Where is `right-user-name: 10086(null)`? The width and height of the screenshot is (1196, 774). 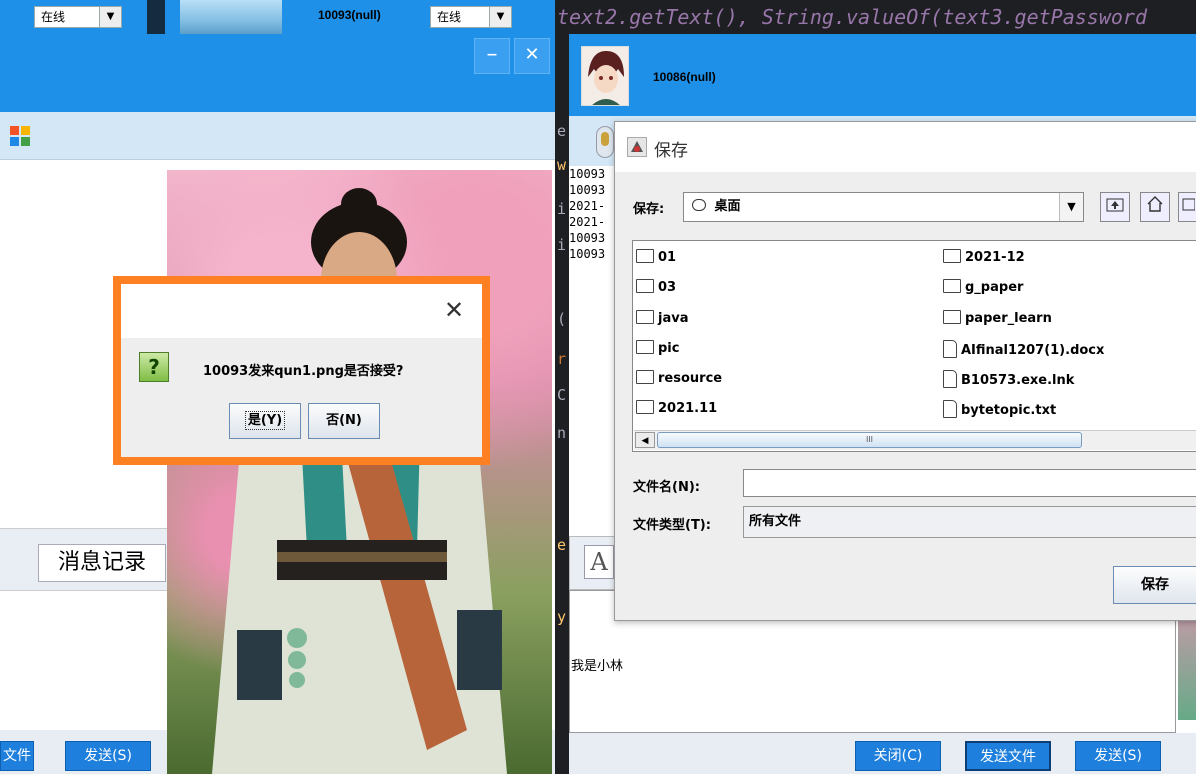
right-user-name: 10086(null) is located at coordinates (684, 77).